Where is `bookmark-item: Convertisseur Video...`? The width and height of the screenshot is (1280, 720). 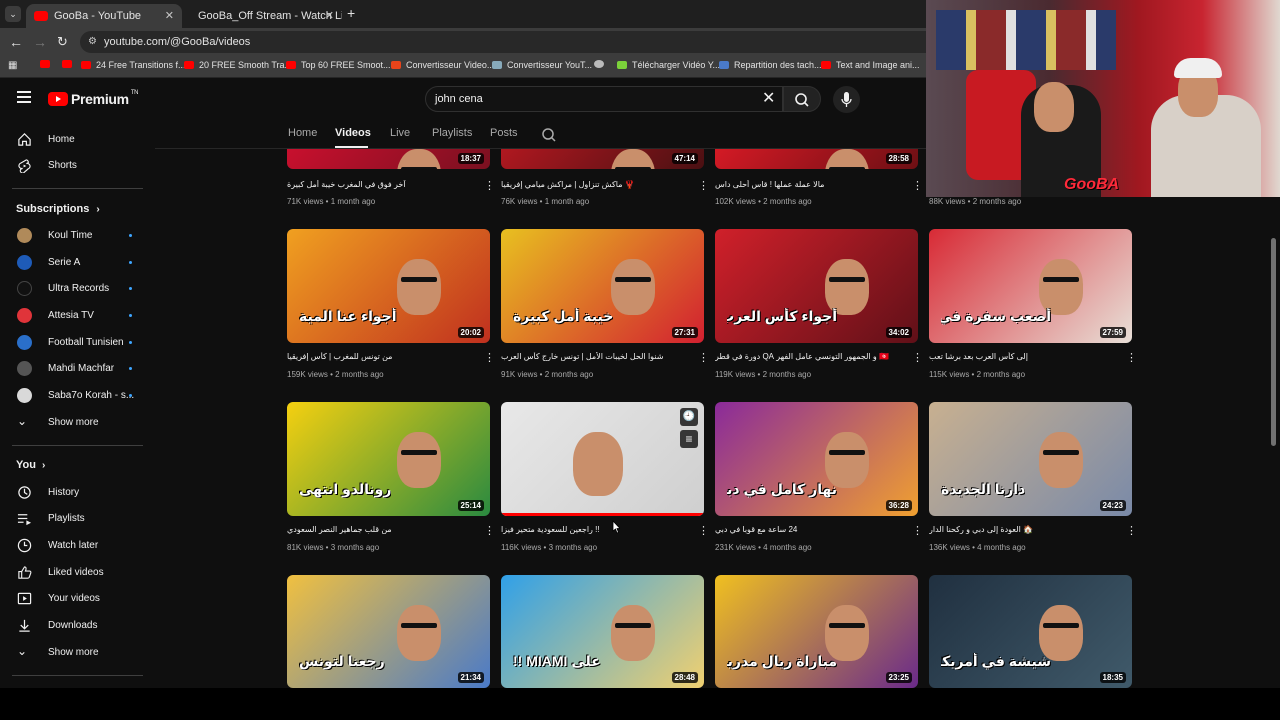 bookmark-item: Convertisseur Video... is located at coordinates (442, 65).